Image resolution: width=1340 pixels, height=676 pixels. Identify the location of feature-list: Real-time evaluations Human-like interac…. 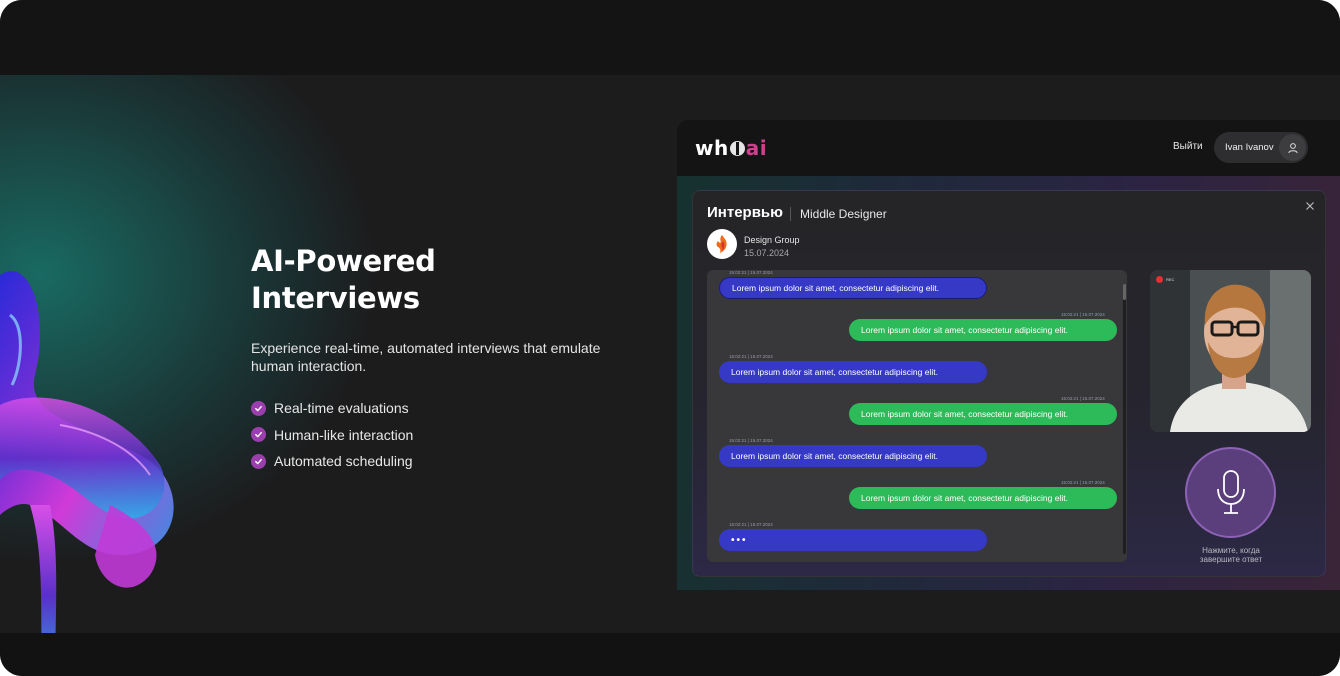
(441, 435).